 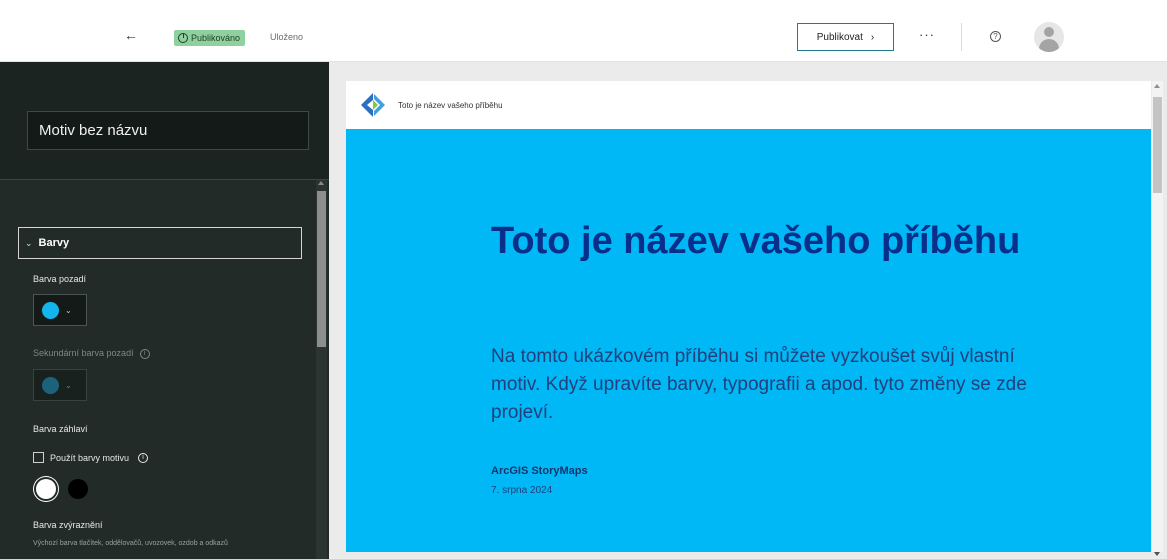 What do you see at coordinates (522, 490) in the screenshot?
I see `story-date: 7. srpna 2024` at bounding box center [522, 490].